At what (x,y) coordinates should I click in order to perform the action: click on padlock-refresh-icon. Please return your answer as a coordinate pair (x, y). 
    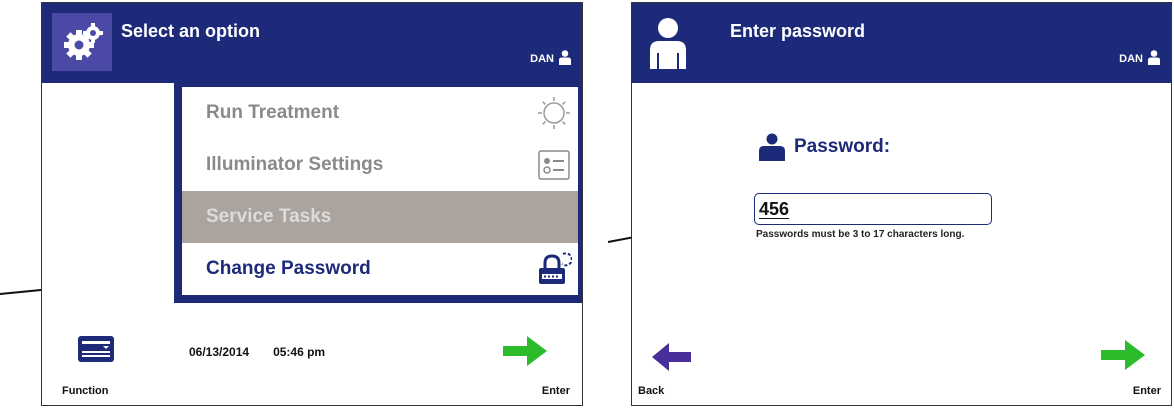
    Looking at the image, I should click on (555, 268).